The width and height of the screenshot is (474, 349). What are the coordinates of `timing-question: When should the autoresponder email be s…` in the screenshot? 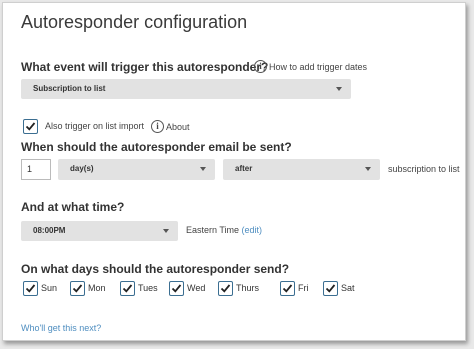 It's located at (156, 147).